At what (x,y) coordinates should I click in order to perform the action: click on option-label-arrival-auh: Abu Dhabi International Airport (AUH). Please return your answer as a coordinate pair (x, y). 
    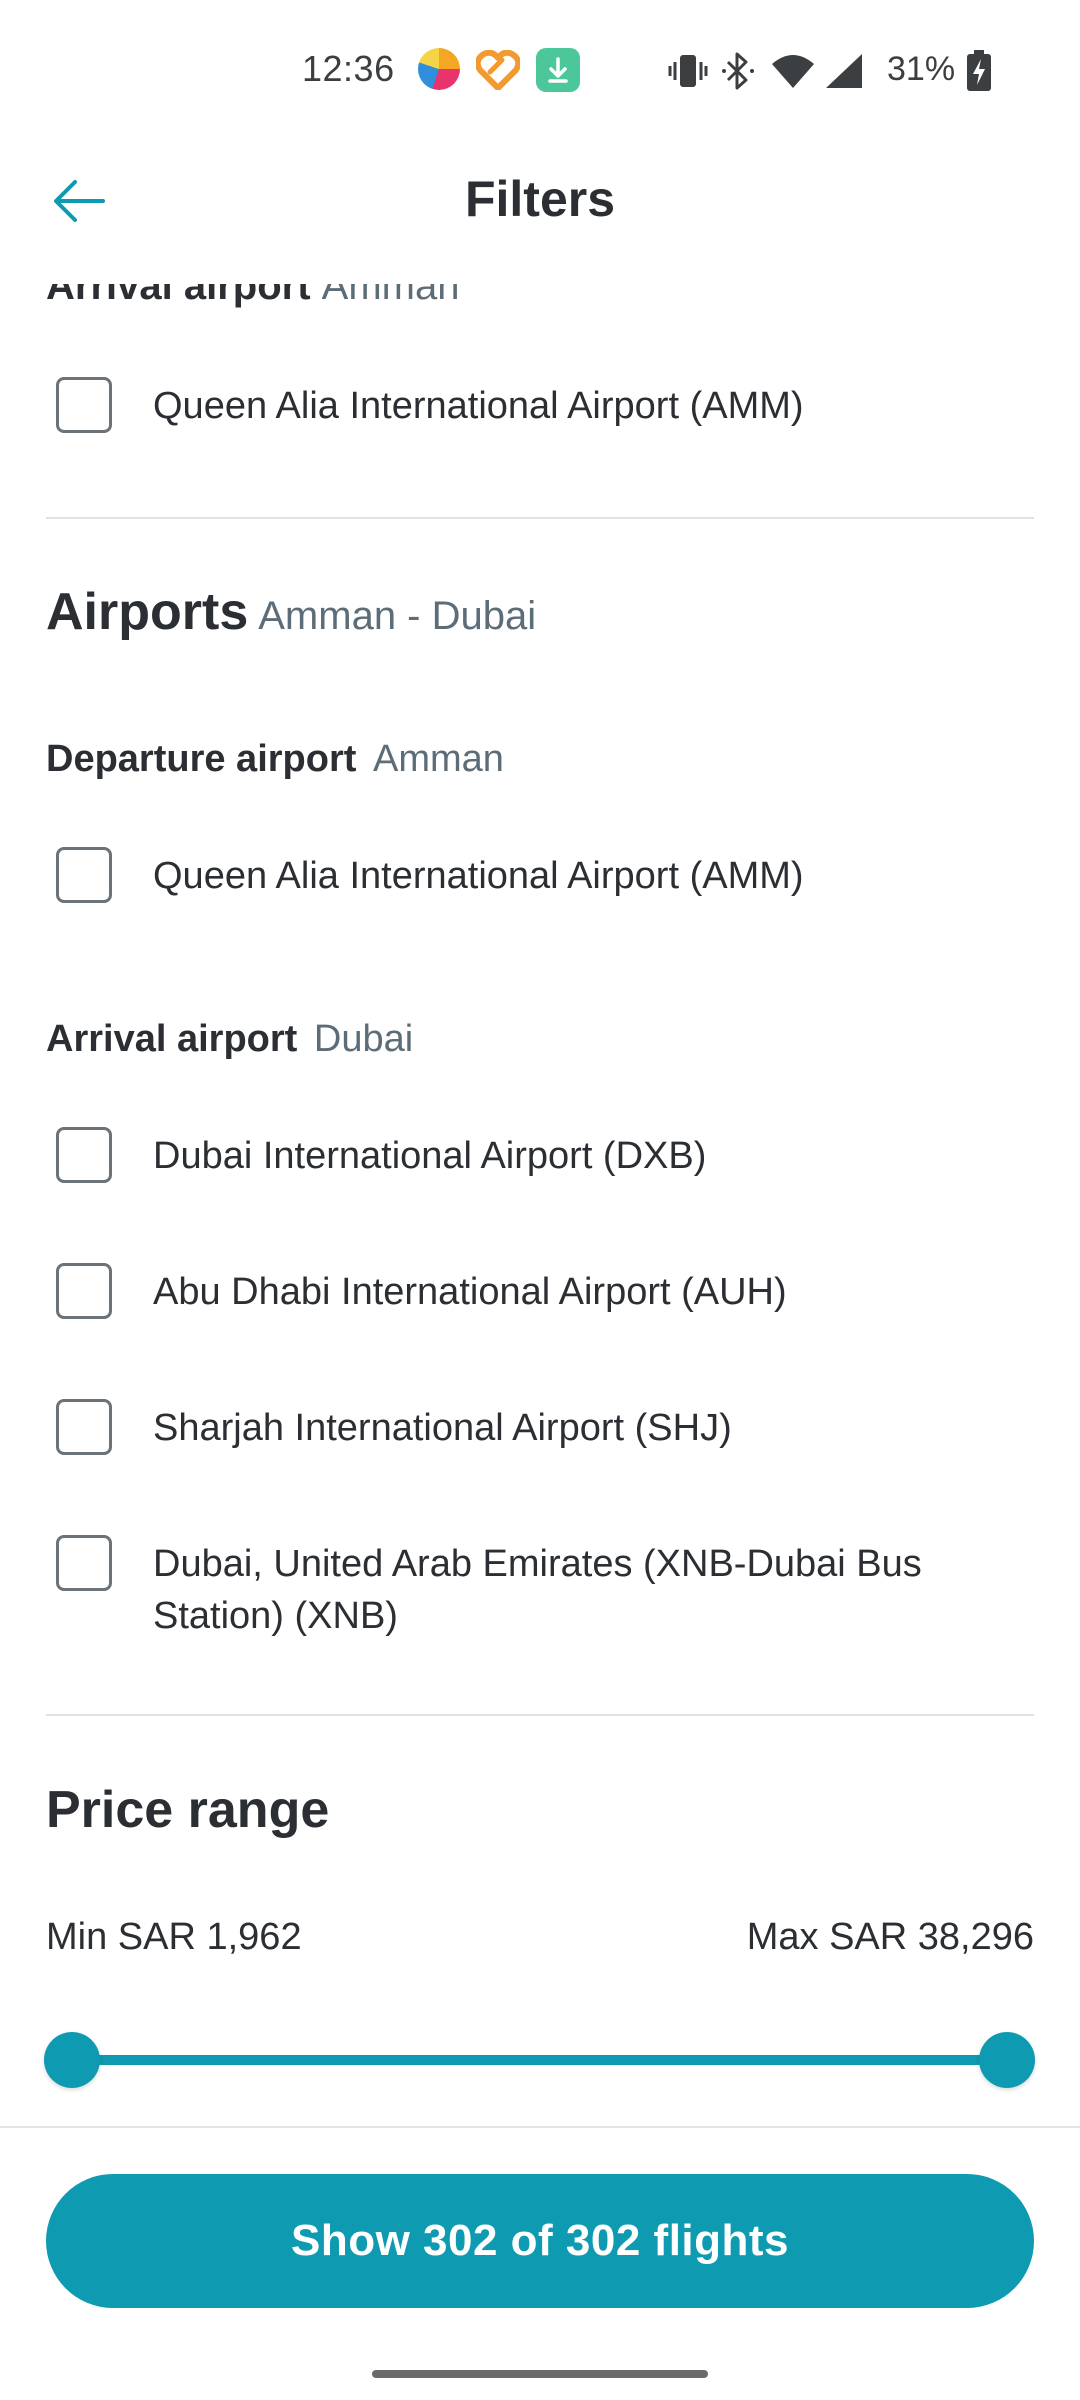
    Looking at the image, I should click on (470, 1292).